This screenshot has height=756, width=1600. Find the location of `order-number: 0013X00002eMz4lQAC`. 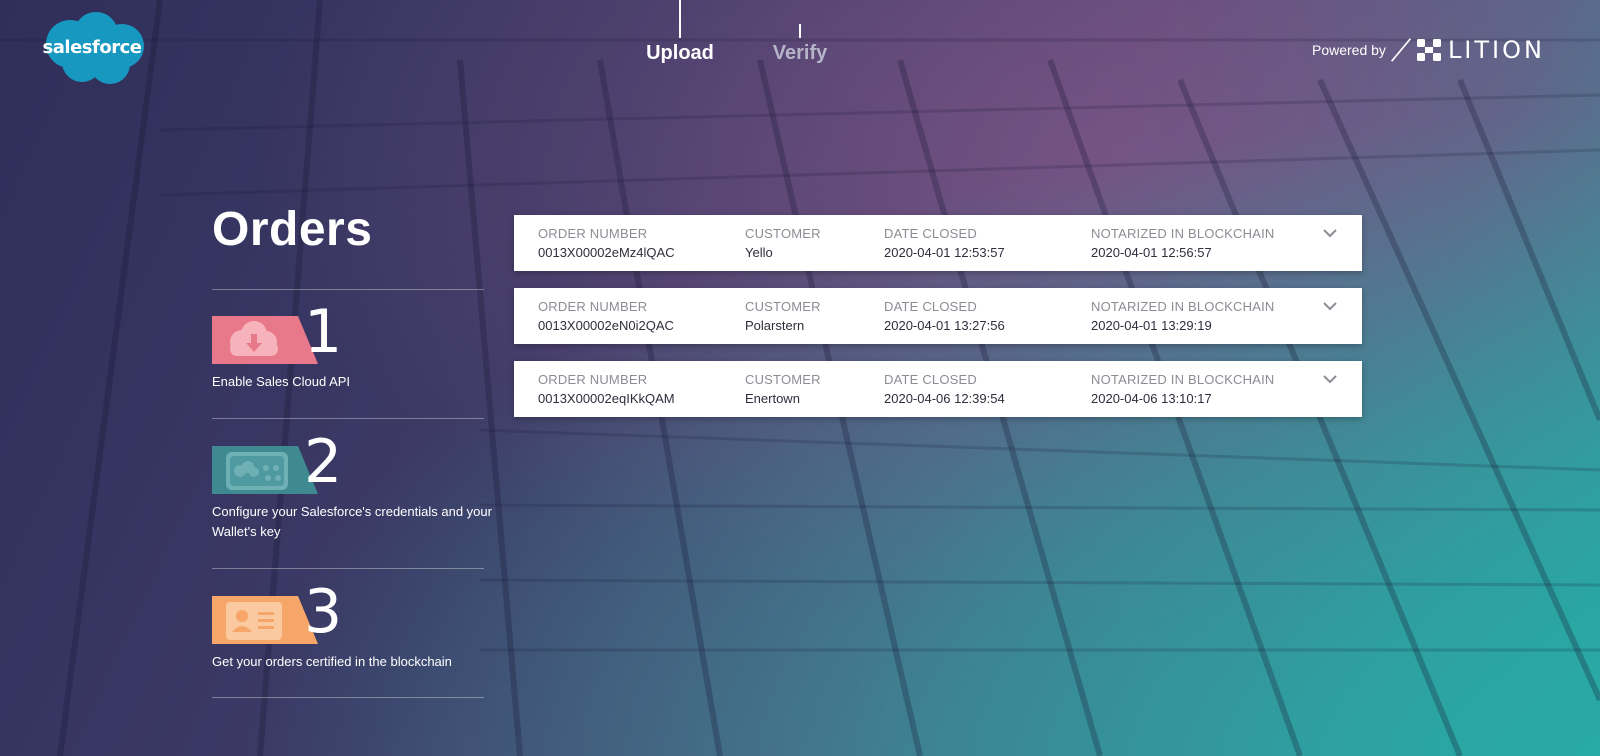

order-number: 0013X00002eMz4lQAC is located at coordinates (606, 252).